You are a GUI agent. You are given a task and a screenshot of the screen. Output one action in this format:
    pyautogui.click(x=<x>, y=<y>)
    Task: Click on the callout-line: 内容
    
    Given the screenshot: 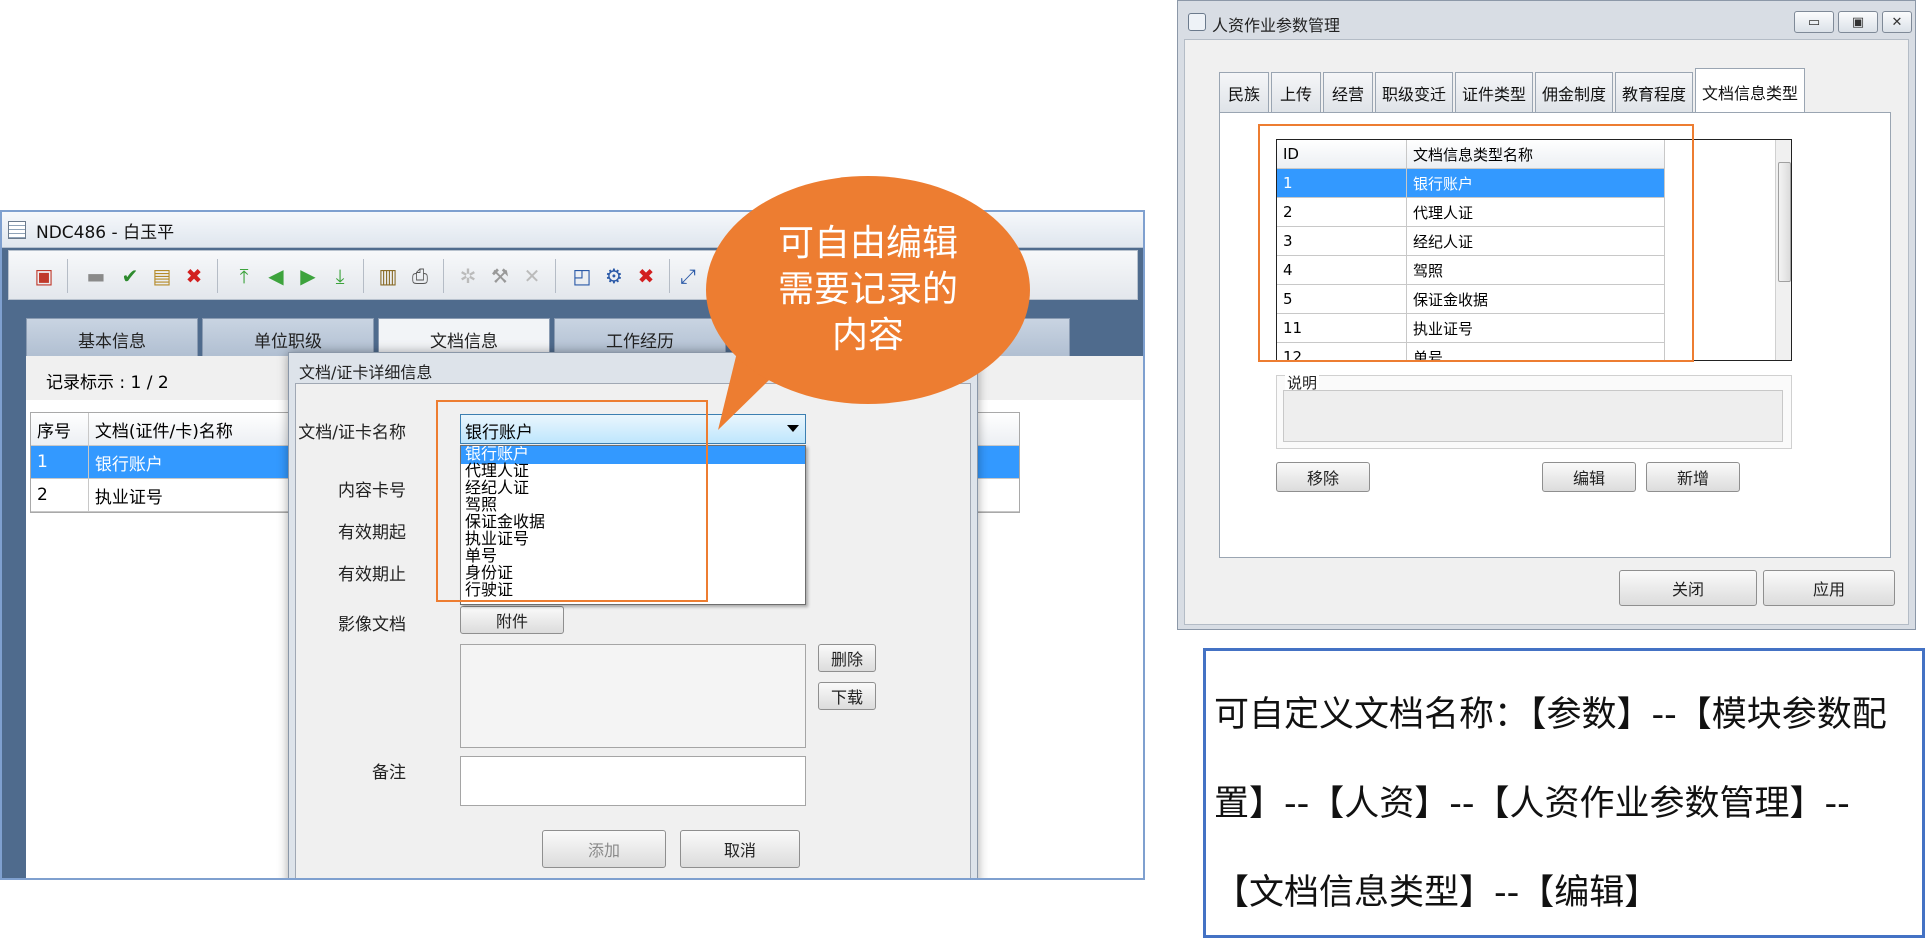 What is the action you would take?
    pyautogui.click(x=867, y=335)
    